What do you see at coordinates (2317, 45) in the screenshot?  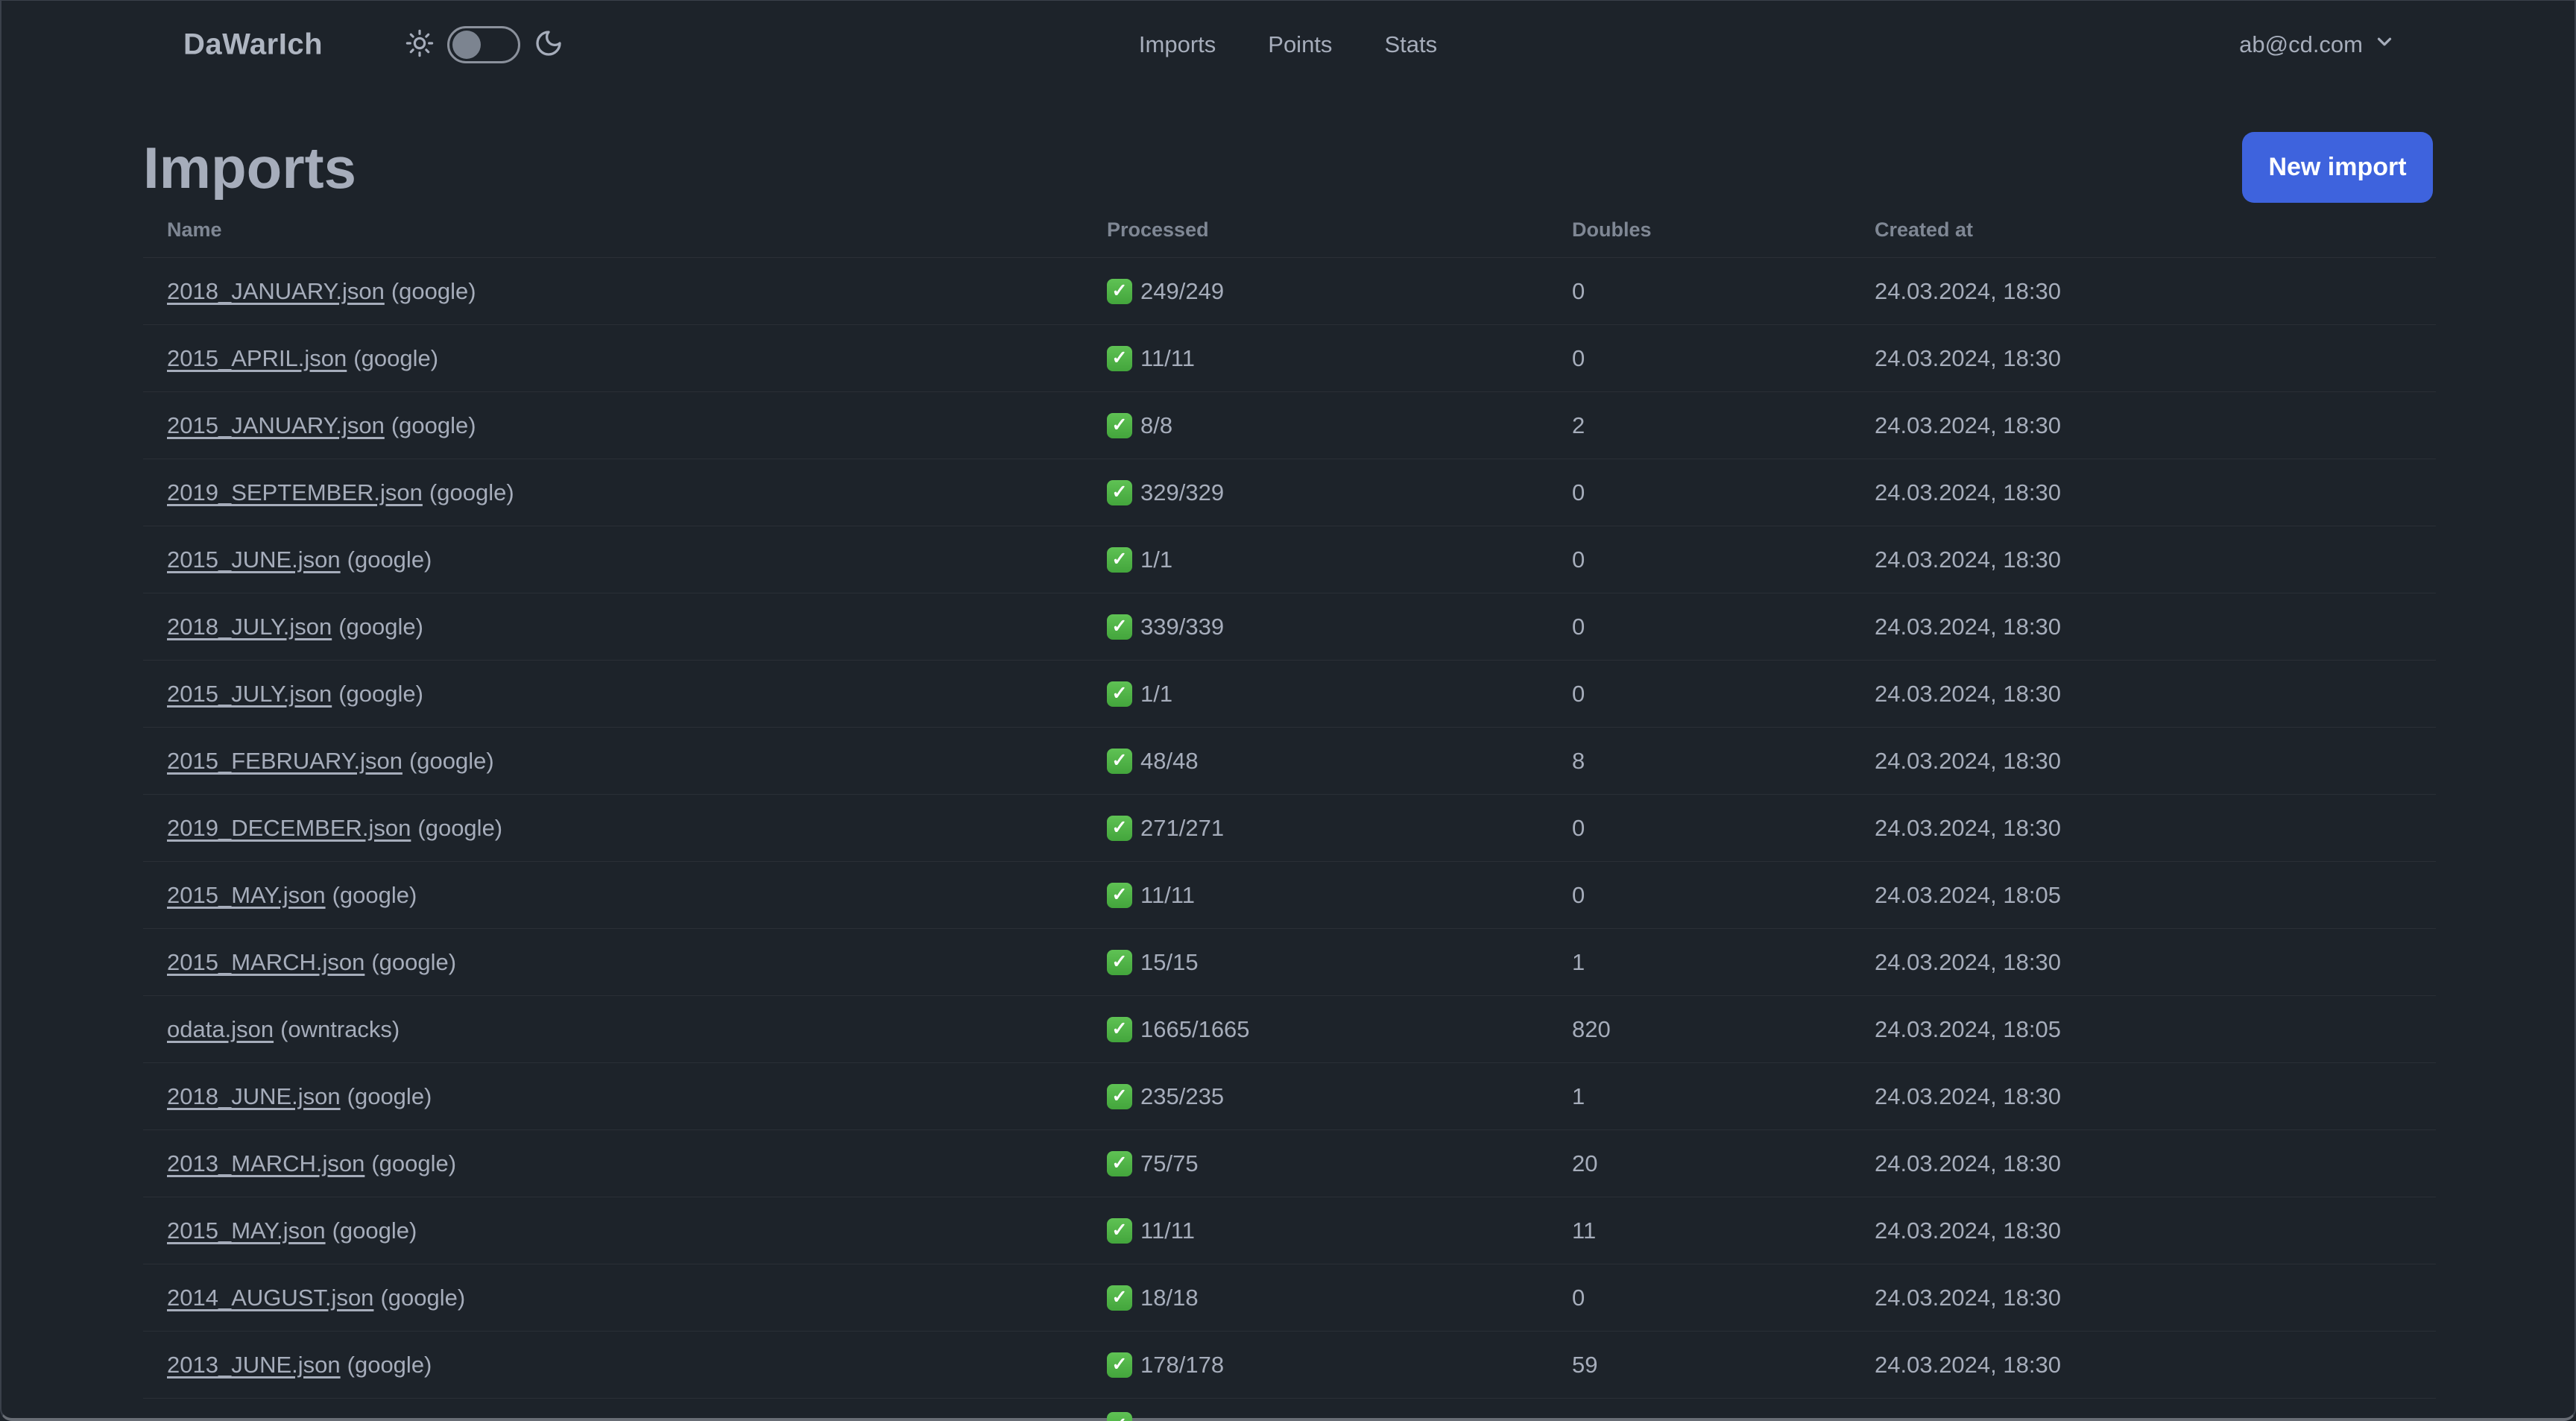 I see `user-menu: ab@cd.com` at bounding box center [2317, 45].